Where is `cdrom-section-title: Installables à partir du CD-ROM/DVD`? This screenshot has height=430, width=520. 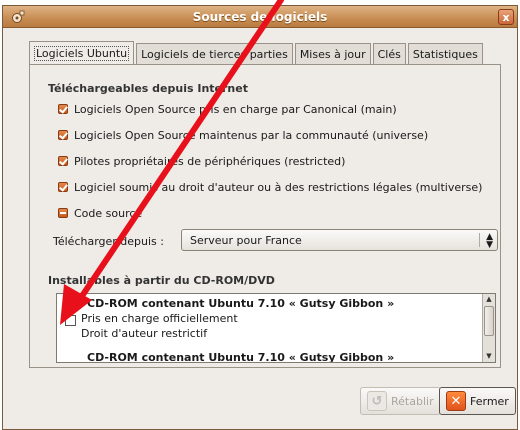 cdrom-section-title: Installables à partir du CD-ROM/DVD is located at coordinates (161, 280).